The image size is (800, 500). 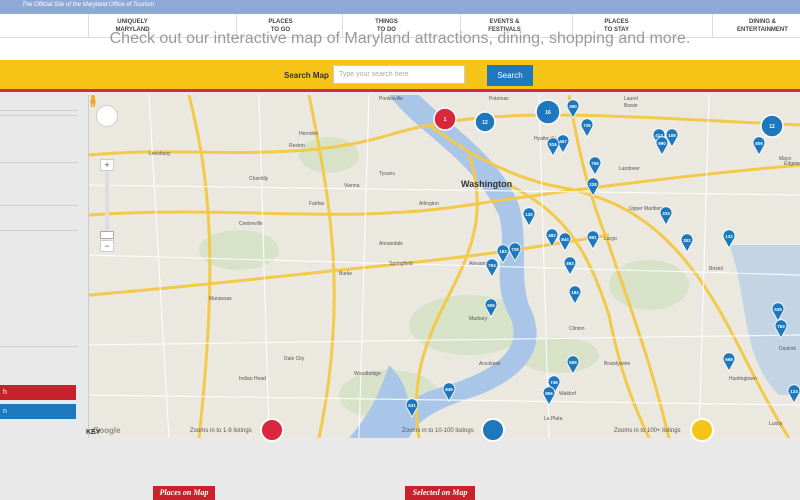 What do you see at coordinates (702, 430) in the screenshot?
I see `key-yellow-circle` at bounding box center [702, 430].